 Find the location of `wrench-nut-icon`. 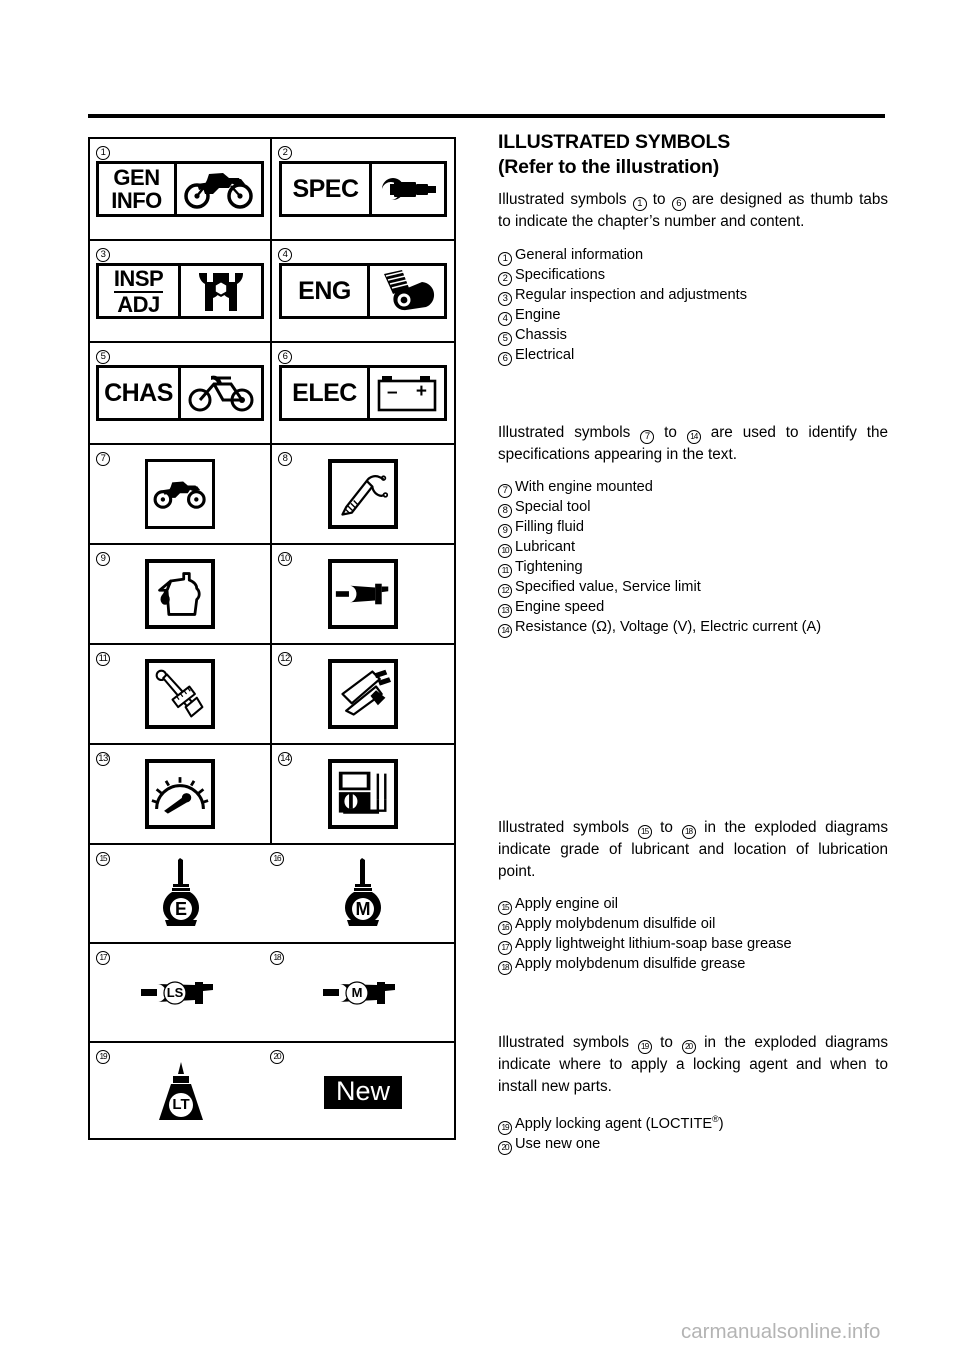

wrench-nut-icon is located at coordinates (221, 291).